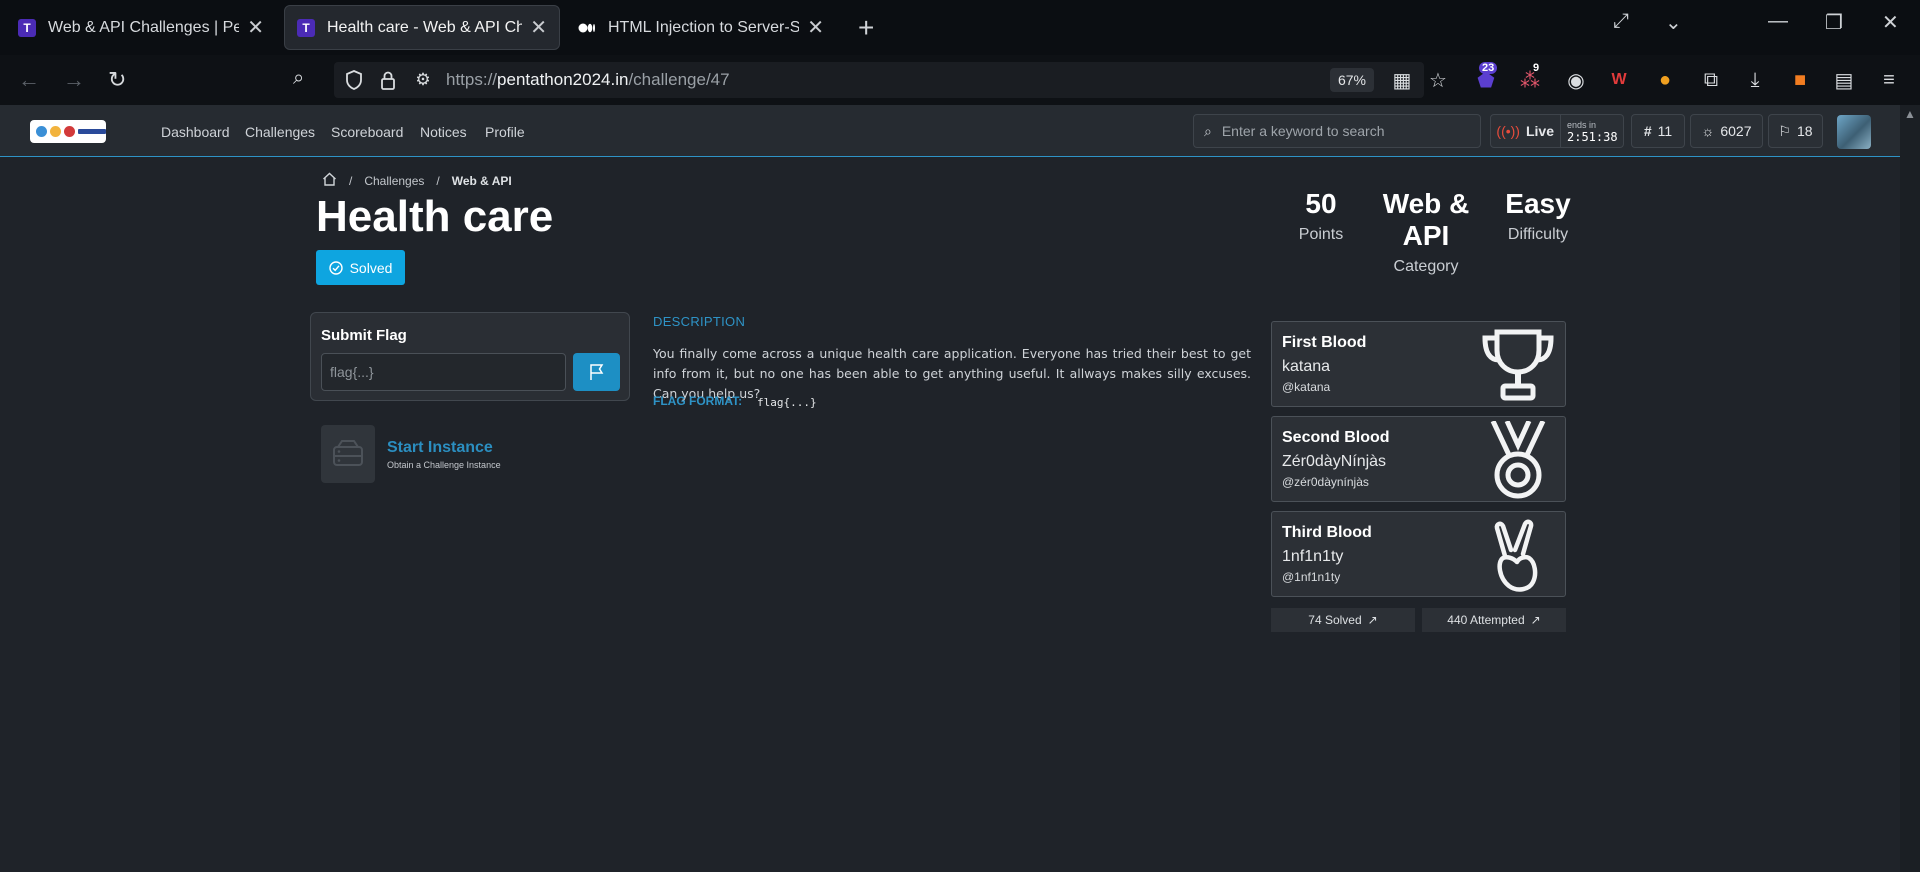  Describe the element at coordinates (1778, 21) in the screenshot. I see `minimize-icon: —` at that location.